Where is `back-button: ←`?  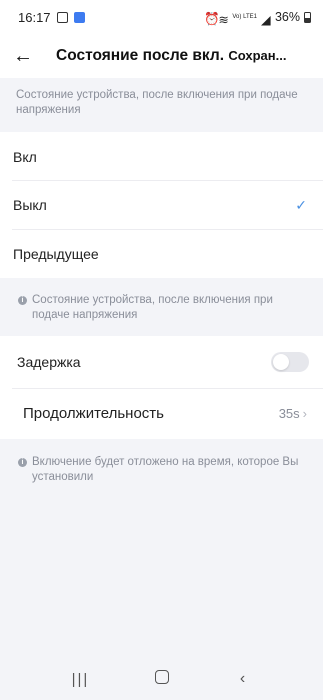
back-button: ← is located at coordinates (23, 56).